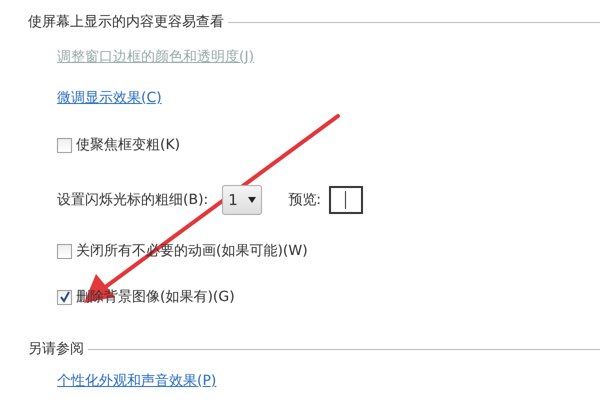  I want to click on preview-label: 预览:, so click(304, 200).